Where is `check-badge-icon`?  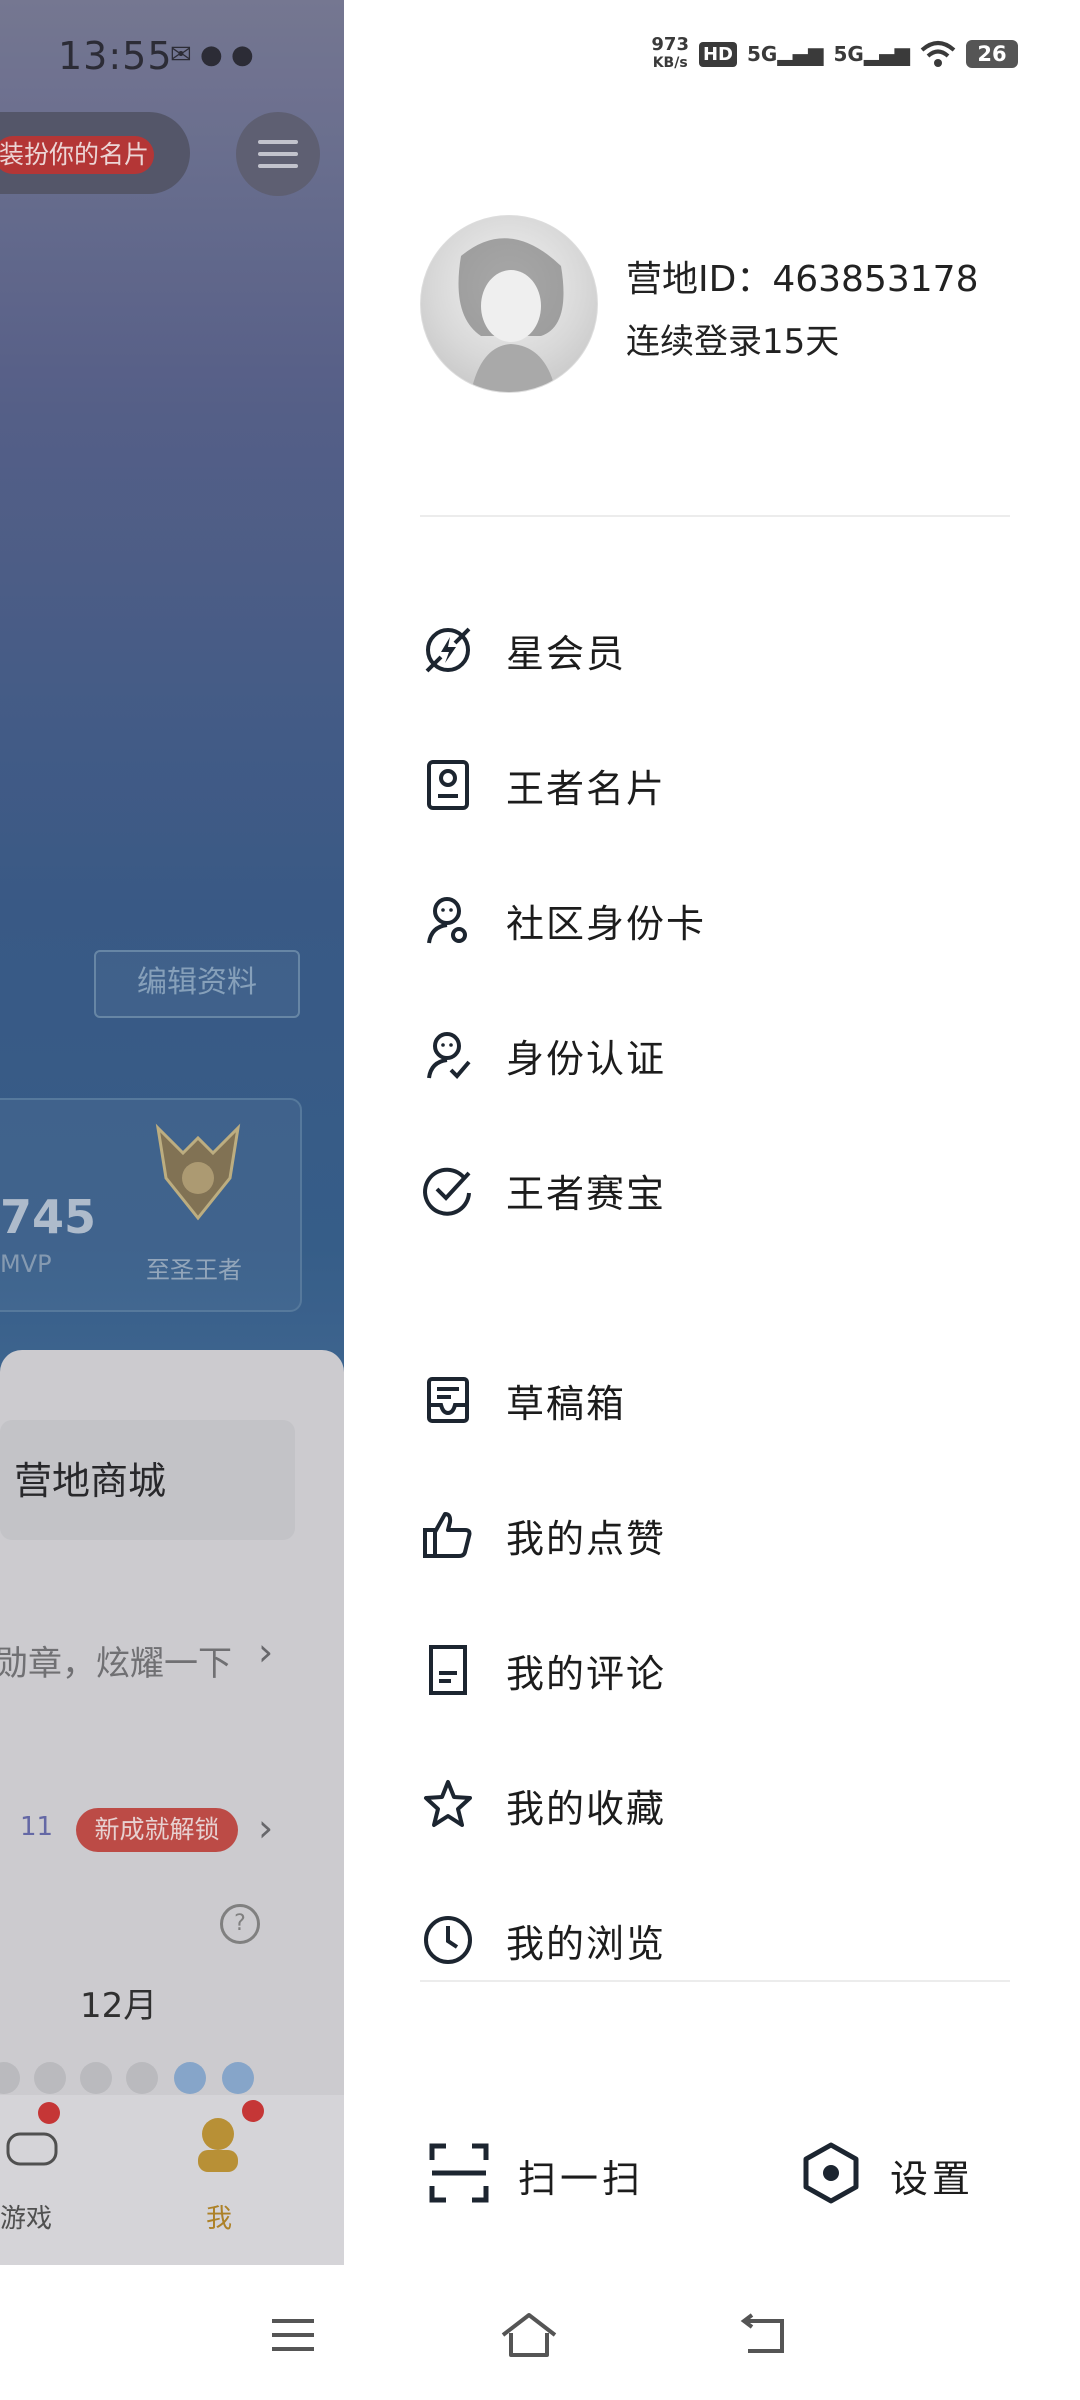 check-badge-icon is located at coordinates (448, 1190).